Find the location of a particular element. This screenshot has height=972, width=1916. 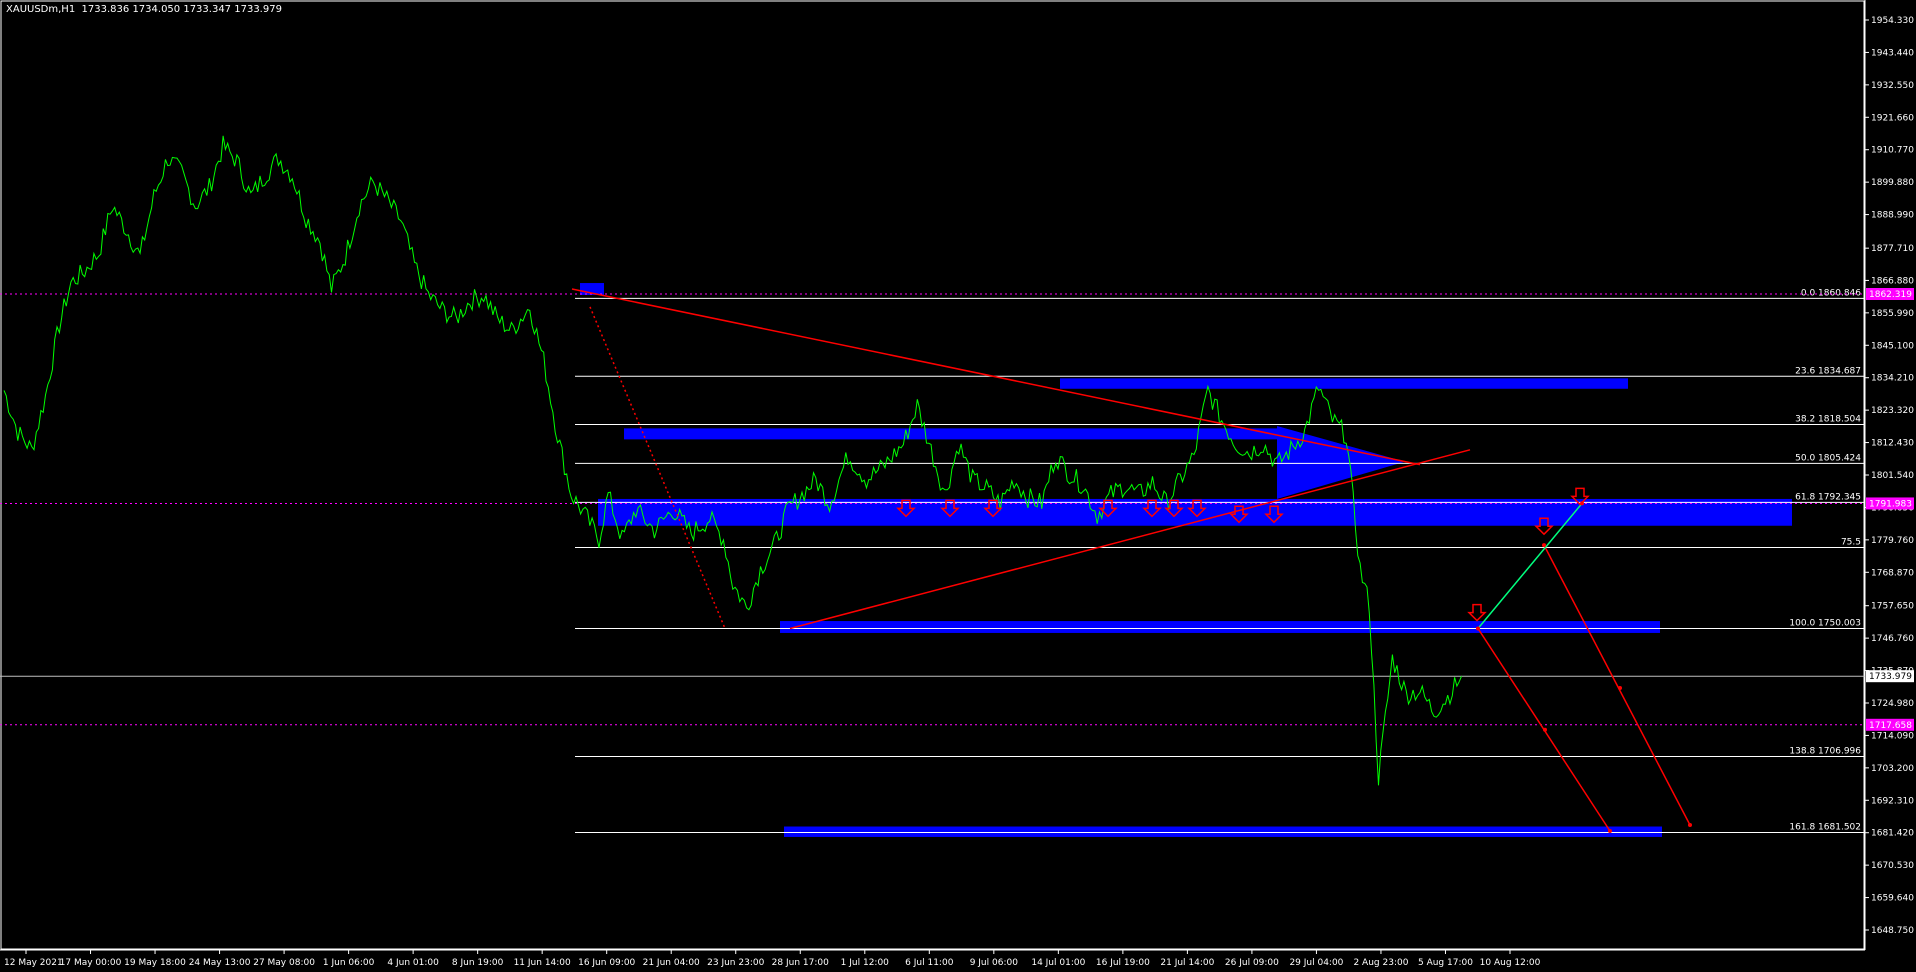

price-marker-badge-0: 1862.319 is located at coordinates (1890, 295).